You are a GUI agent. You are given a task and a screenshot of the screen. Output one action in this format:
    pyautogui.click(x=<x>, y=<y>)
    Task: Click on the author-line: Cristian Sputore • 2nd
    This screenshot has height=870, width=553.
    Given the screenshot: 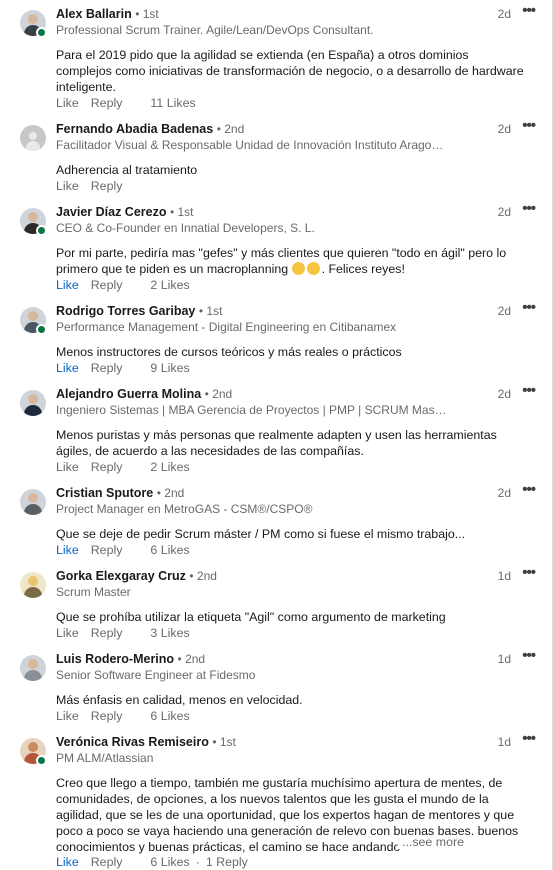 What is the action you would take?
    pyautogui.click(x=120, y=493)
    